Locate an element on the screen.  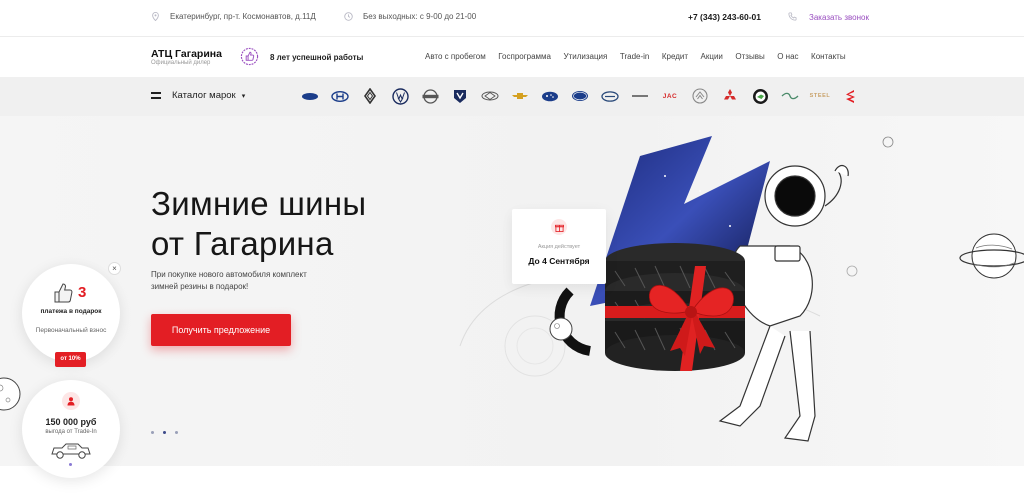
planet-icon is located at coordinates (10, 394).